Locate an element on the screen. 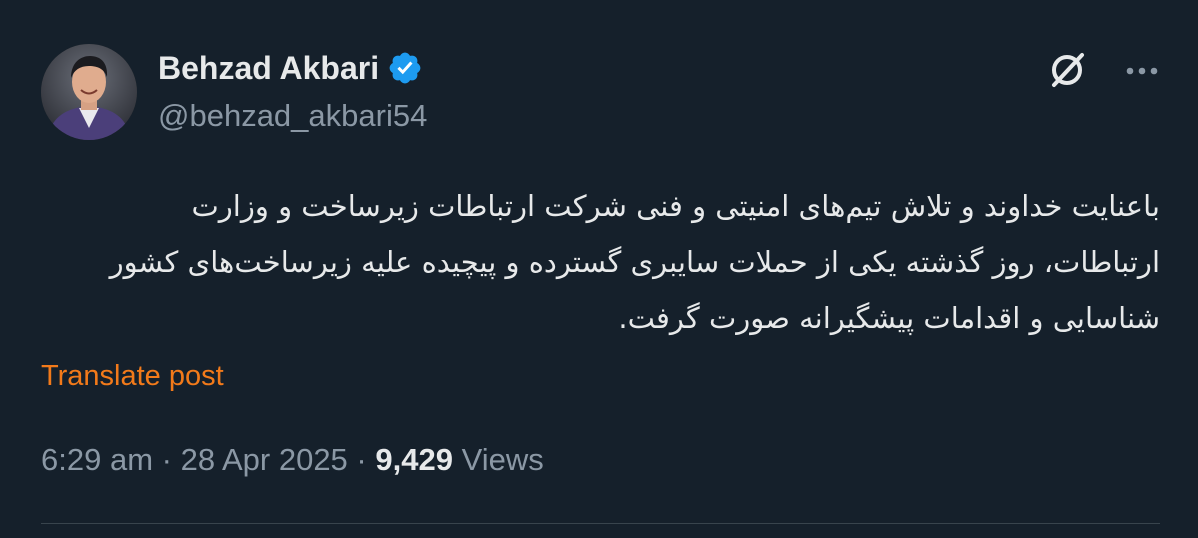 The height and width of the screenshot is (538, 1198). more-options-icon is located at coordinates (1142, 70).